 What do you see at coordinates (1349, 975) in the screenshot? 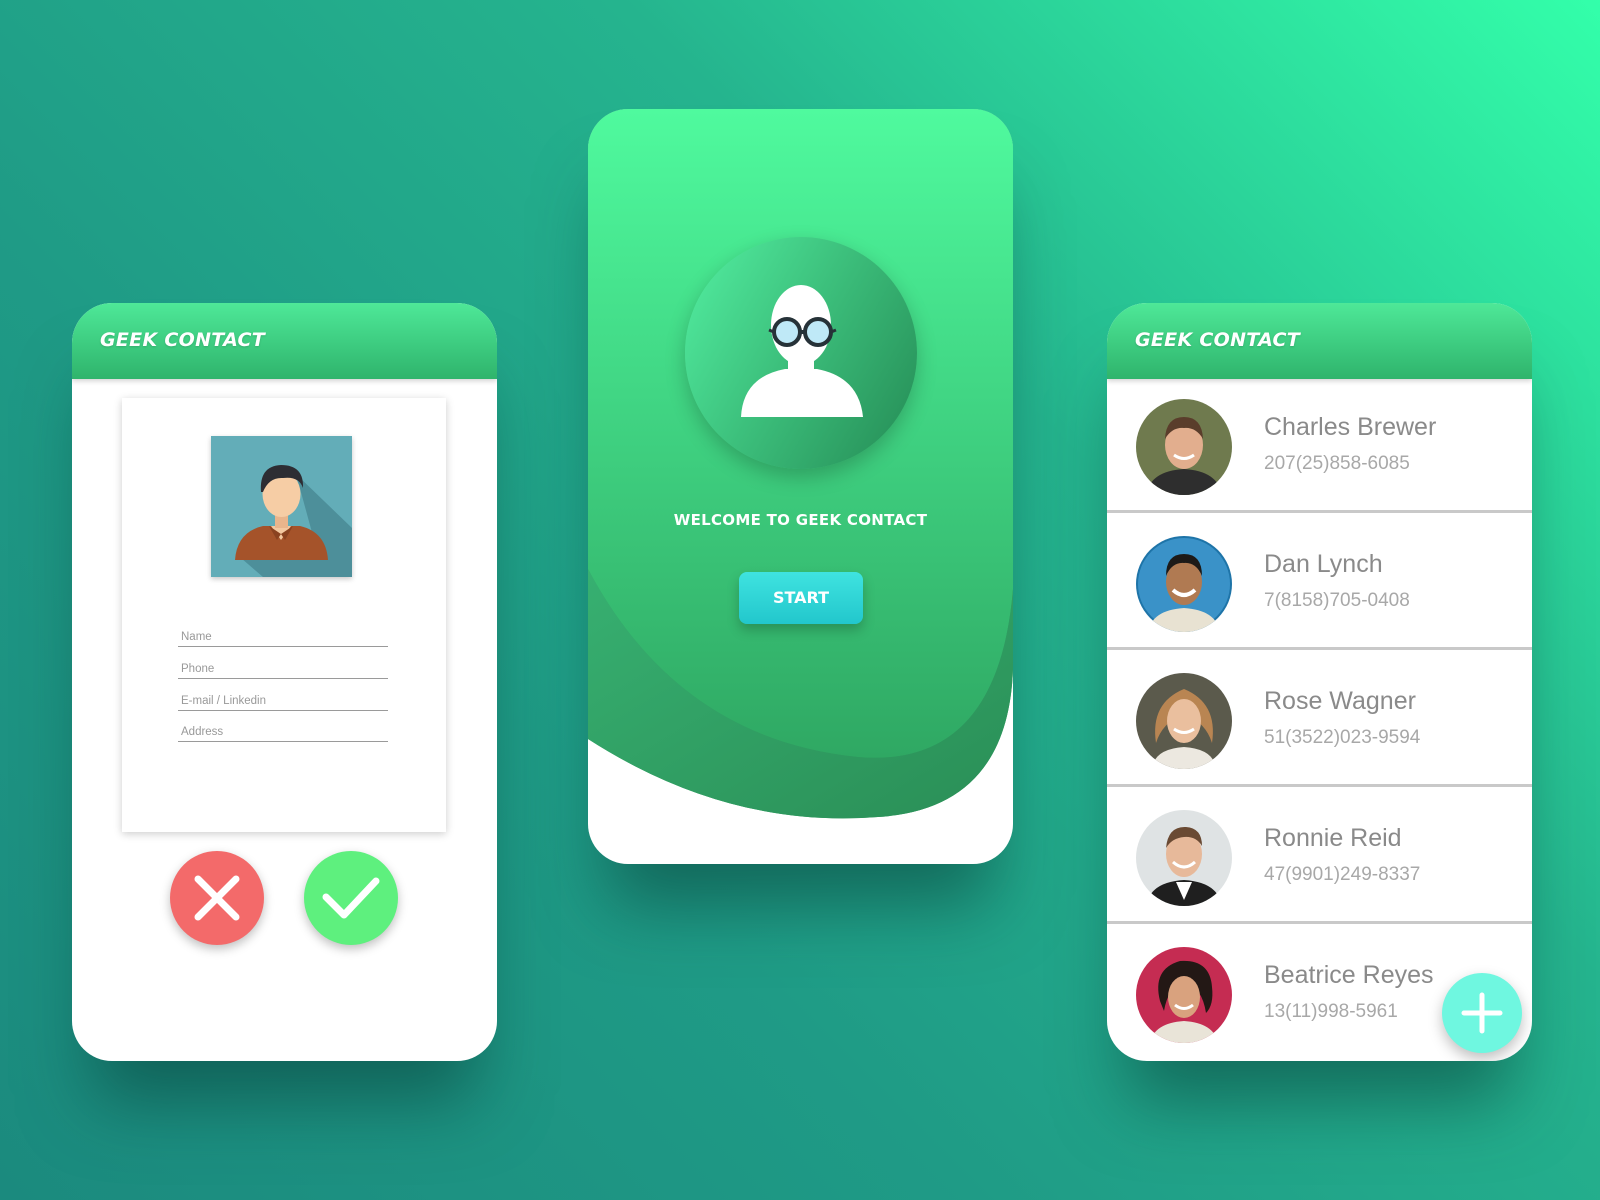
I see `contact-name: Beatrice Reyes` at bounding box center [1349, 975].